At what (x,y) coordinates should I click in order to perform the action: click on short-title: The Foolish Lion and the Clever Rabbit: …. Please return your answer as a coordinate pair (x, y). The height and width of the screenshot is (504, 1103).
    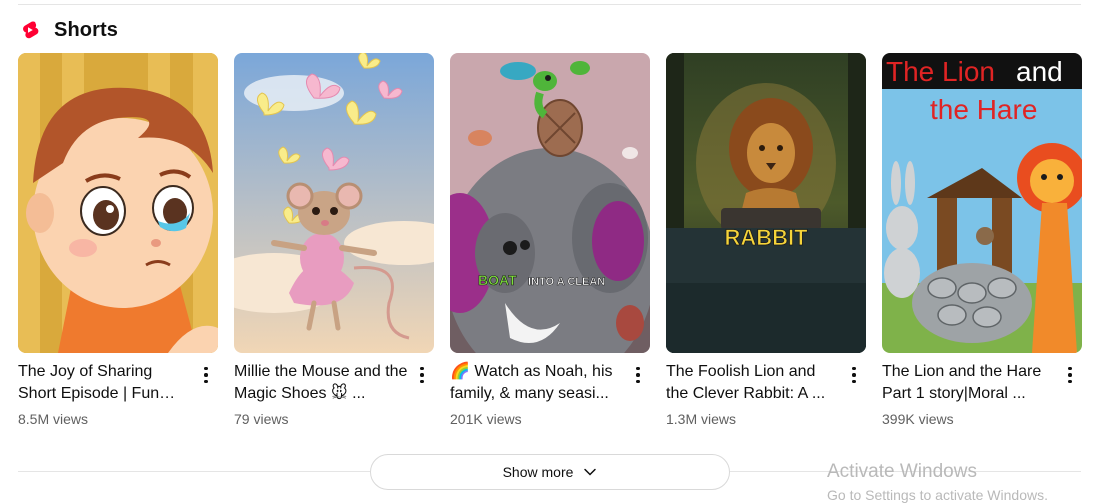
    Looking at the image, I should click on (754, 383).